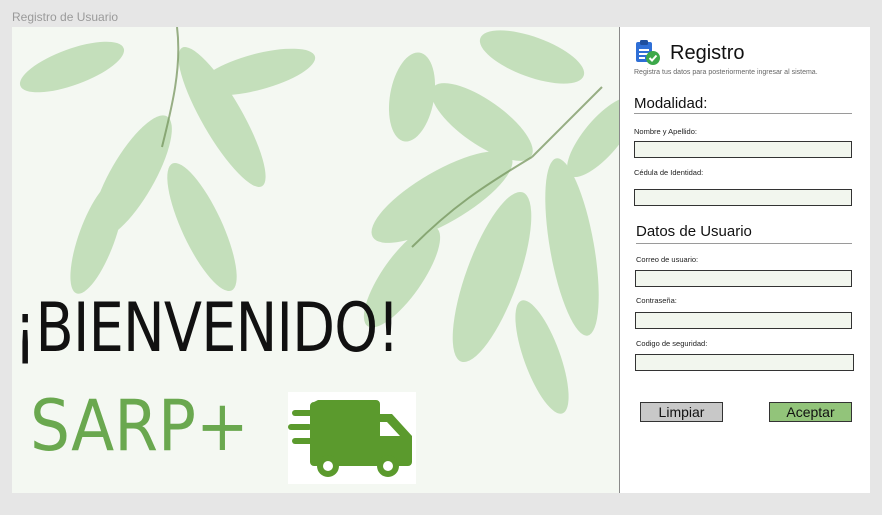 Image resolution: width=882 pixels, height=515 pixels. Describe the element at coordinates (139, 426) in the screenshot. I see `brand-name: SARP+` at that location.